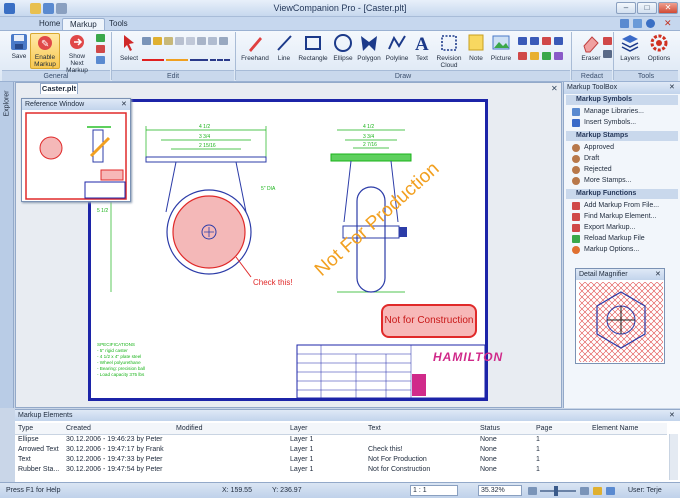 The height and width of the screenshot is (498, 680). I want to click on revision-cloud-button: Revision Cloud, so click(449, 51).